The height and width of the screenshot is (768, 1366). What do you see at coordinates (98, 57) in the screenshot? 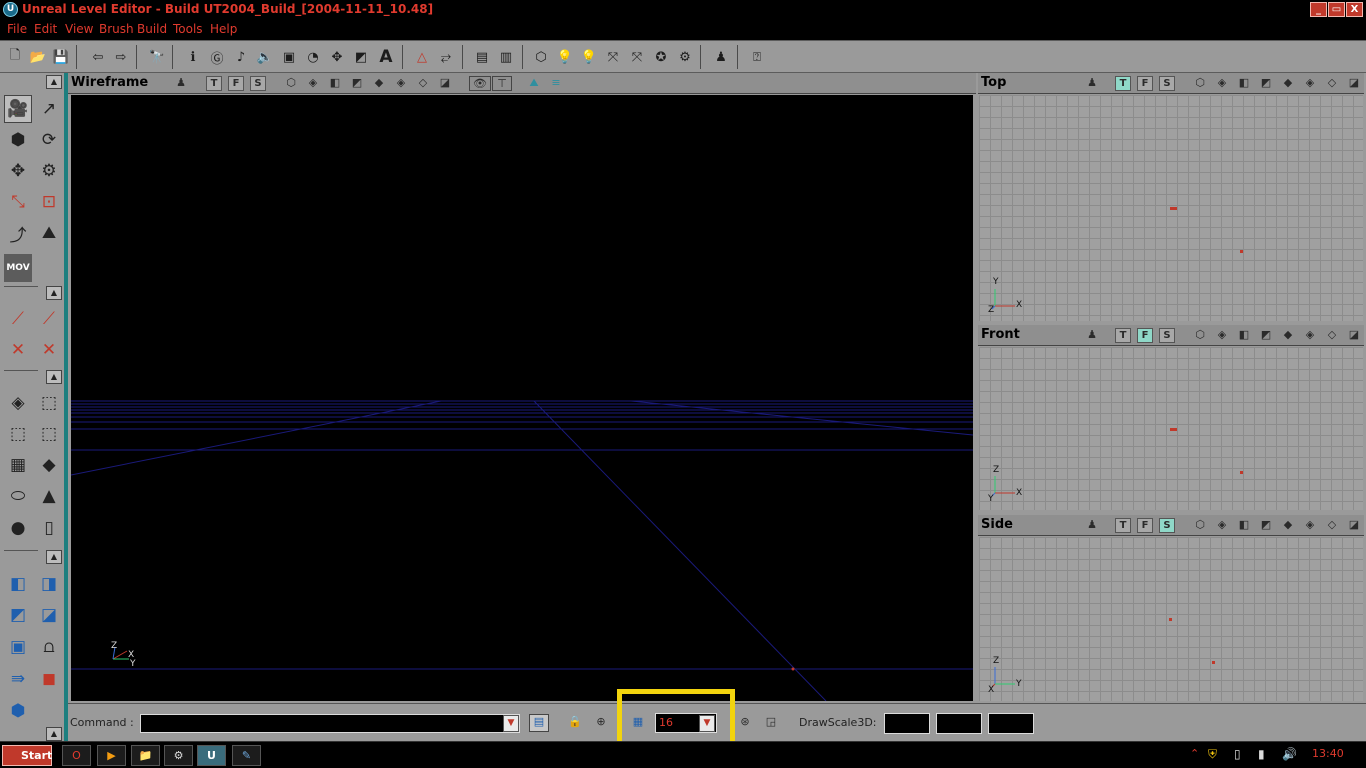
I see `undo-icon: ⇦` at bounding box center [98, 57].